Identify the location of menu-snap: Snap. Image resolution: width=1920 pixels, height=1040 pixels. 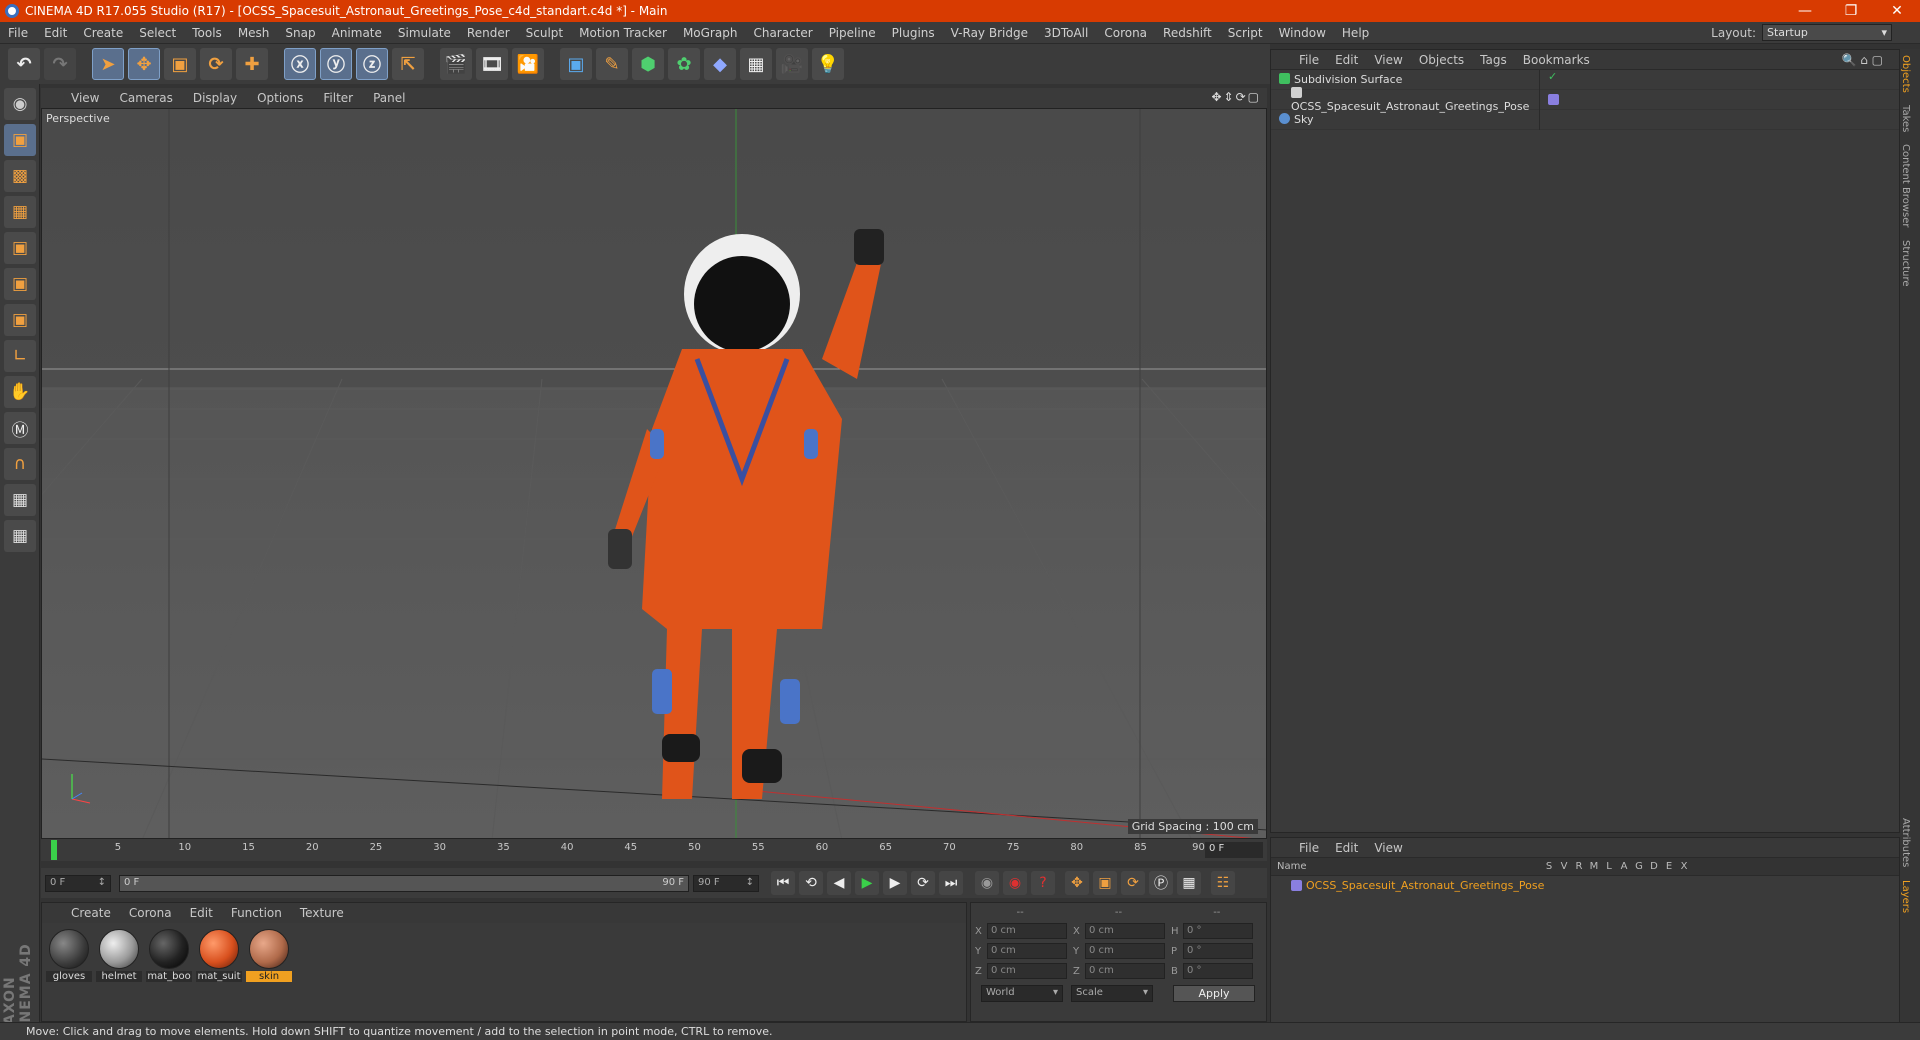
(300, 33).